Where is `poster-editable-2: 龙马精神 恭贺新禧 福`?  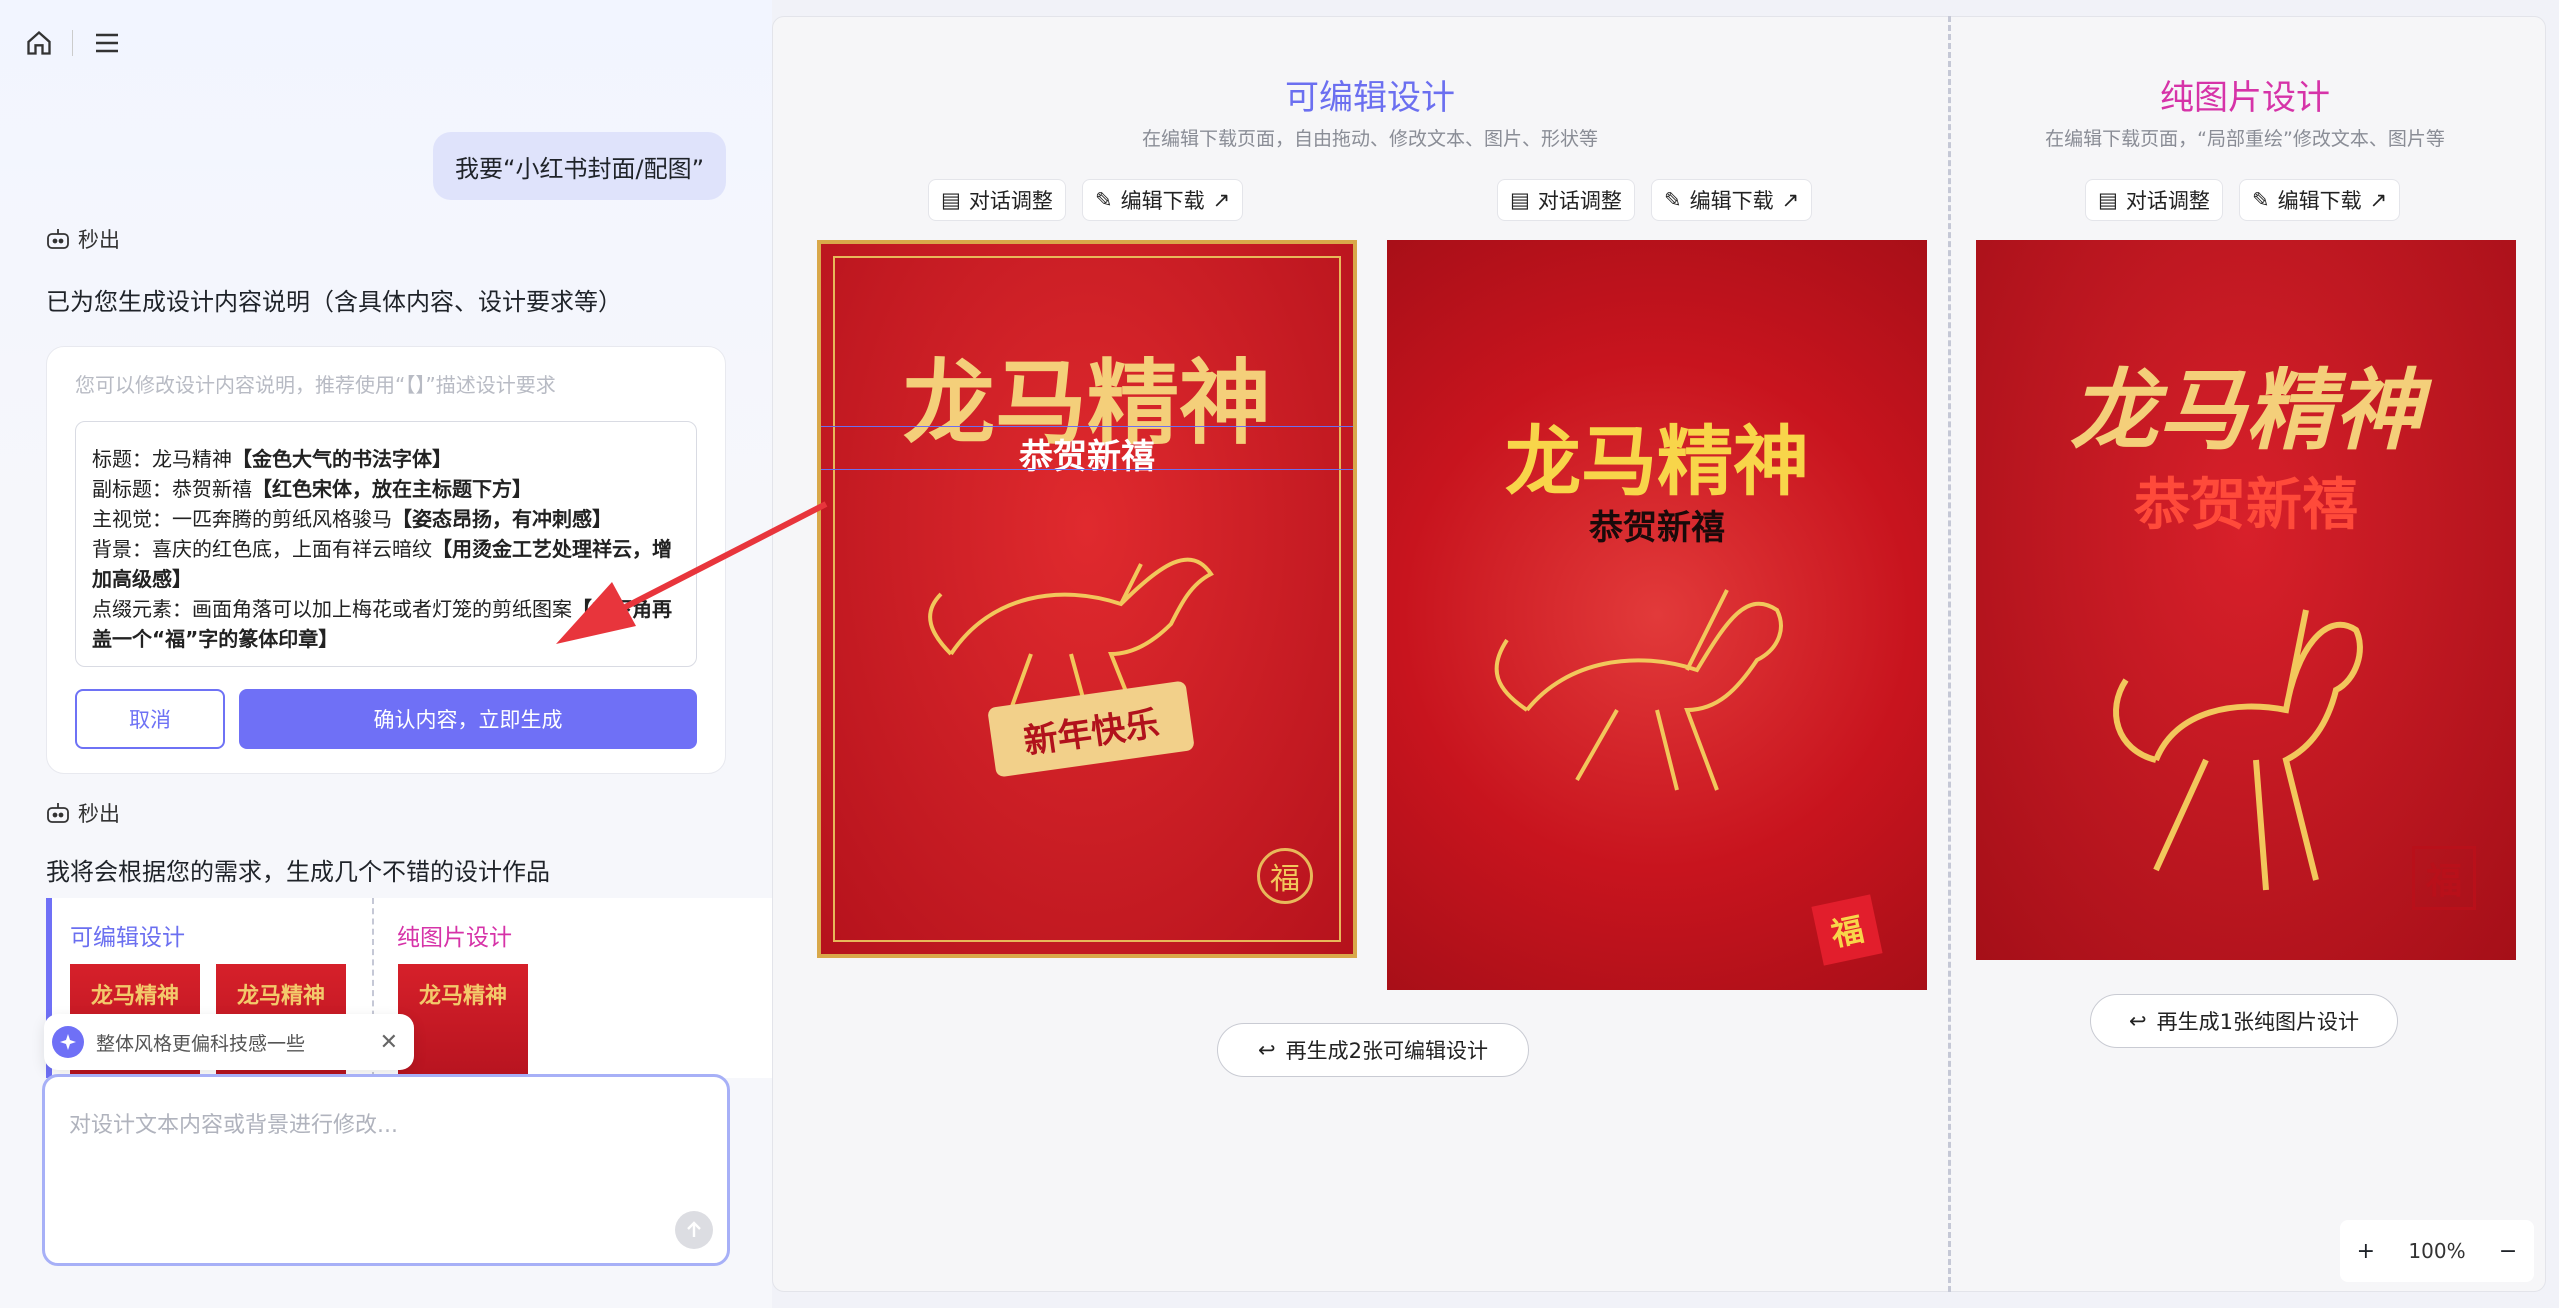
poster-editable-2: 龙马精神 恭贺新禧 福 is located at coordinates (1657, 615).